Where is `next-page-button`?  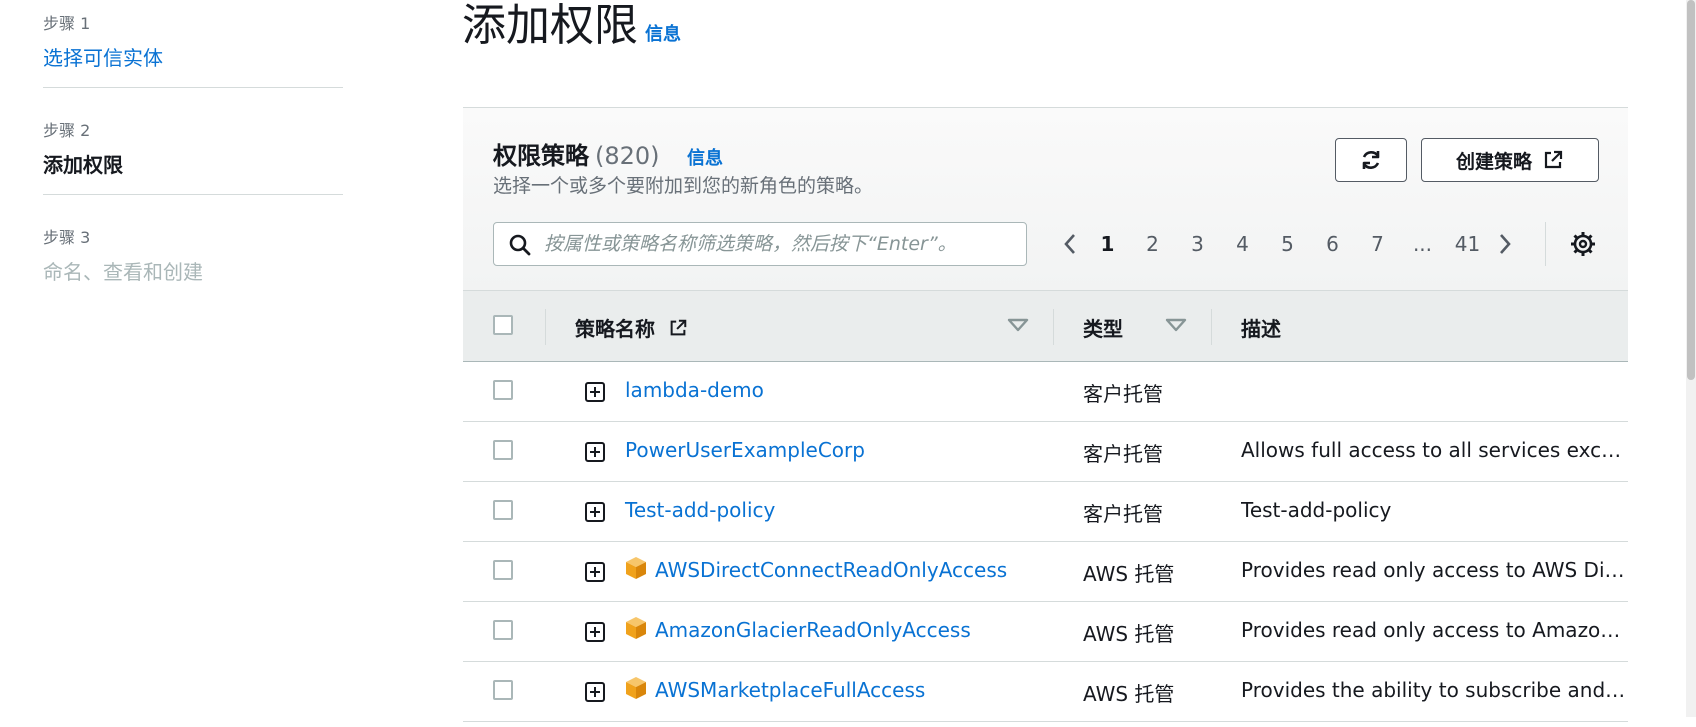 next-page-button is located at coordinates (1505, 244).